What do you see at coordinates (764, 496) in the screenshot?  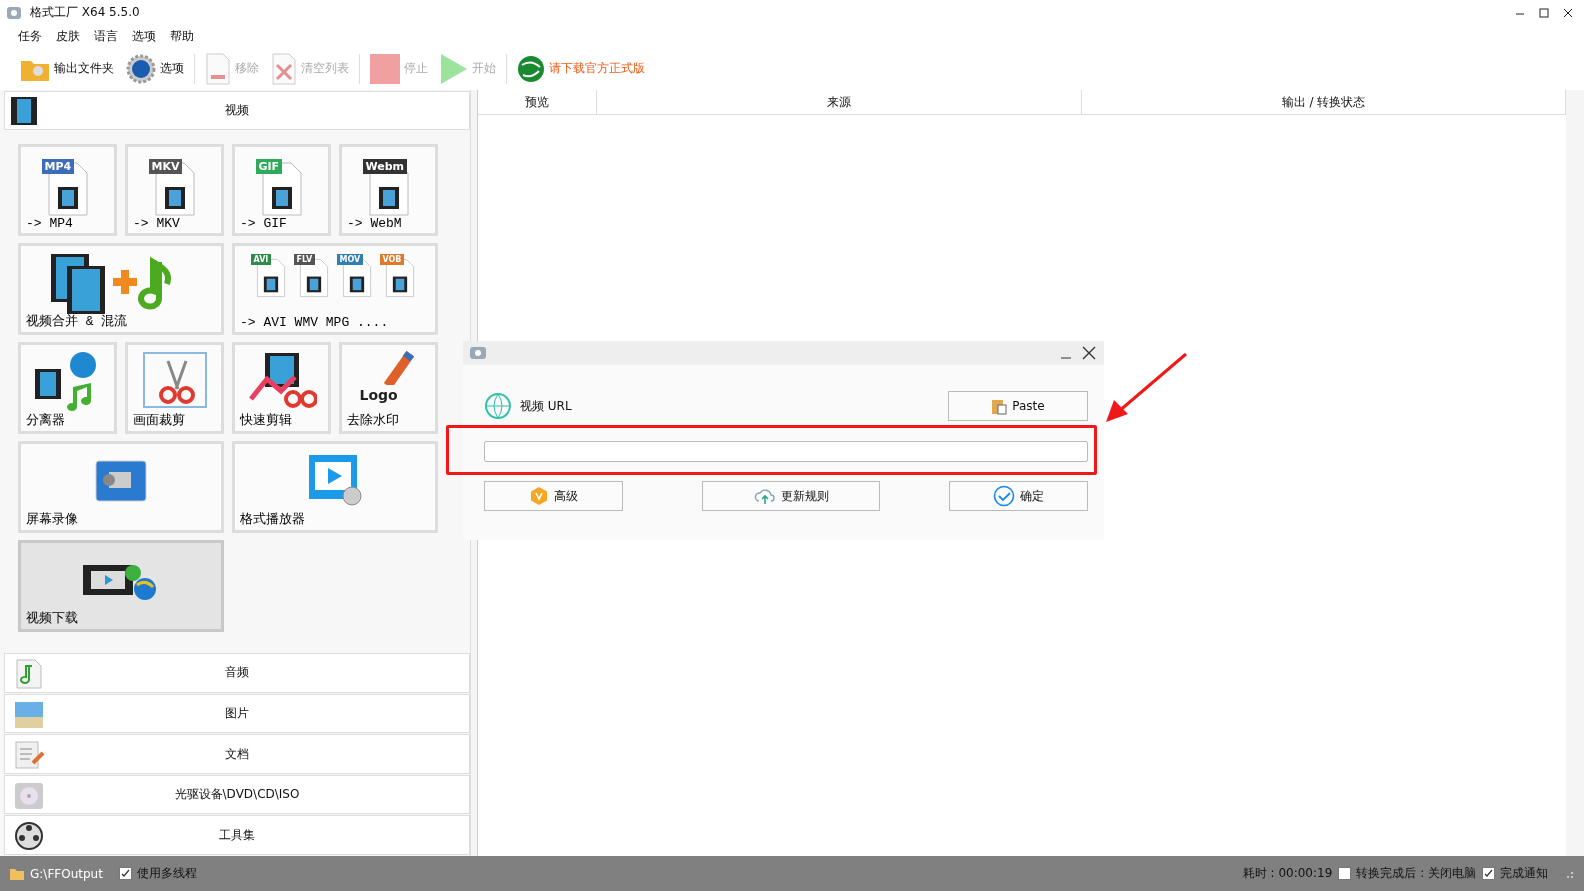 I see `cloud-upload-icon` at bounding box center [764, 496].